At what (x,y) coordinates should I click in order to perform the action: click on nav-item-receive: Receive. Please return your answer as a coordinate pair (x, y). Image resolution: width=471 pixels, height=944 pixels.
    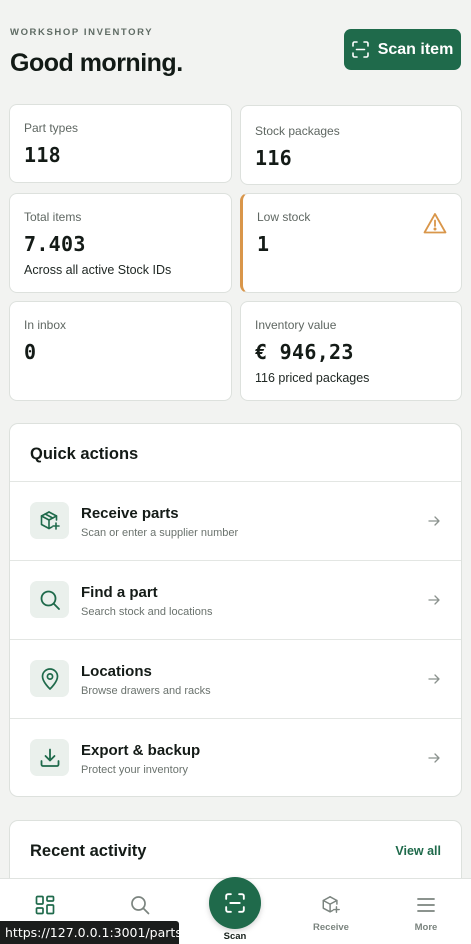
    Looking at the image, I should click on (331, 911).